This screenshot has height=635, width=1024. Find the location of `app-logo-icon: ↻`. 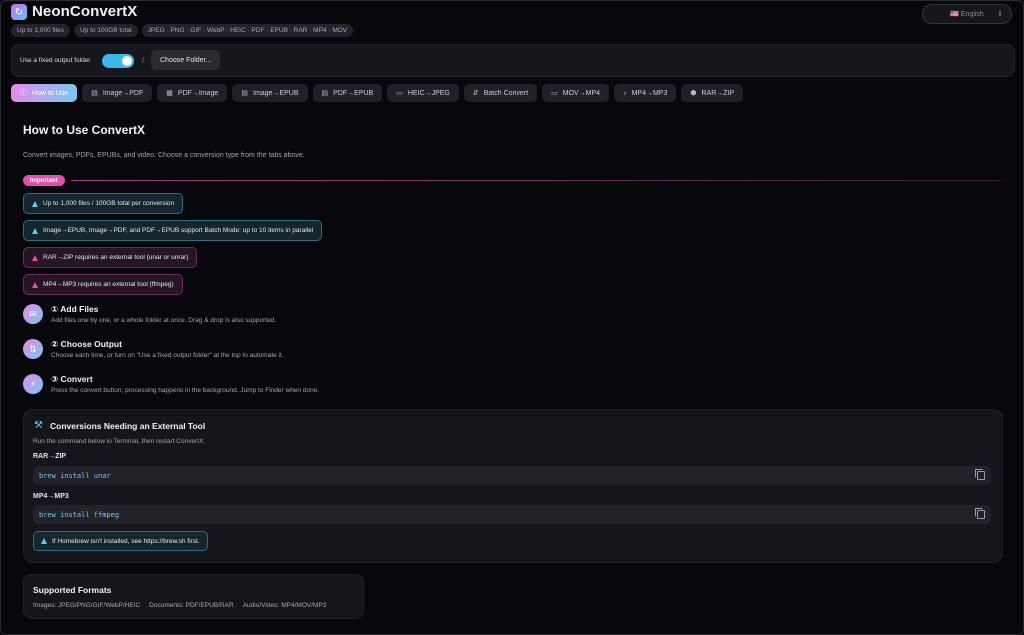

app-logo-icon: ↻ is located at coordinates (19, 12).